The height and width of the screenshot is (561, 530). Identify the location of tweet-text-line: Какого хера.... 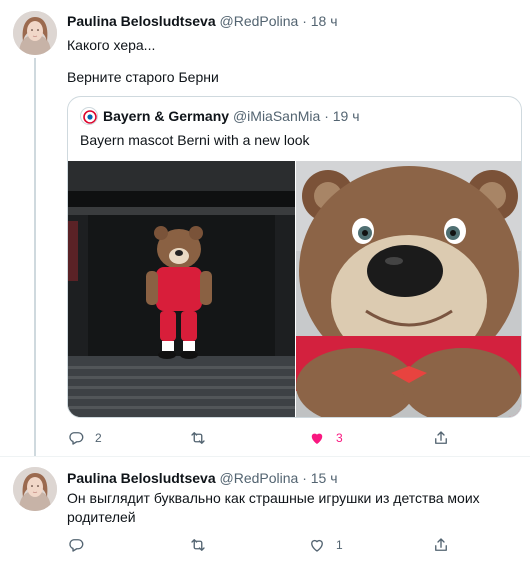
(111, 45).